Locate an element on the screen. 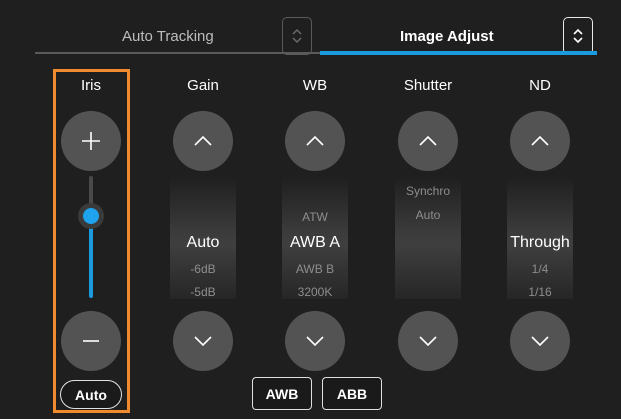  gain-value-drum: Auto -6dB -5dB is located at coordinates (203, 238).